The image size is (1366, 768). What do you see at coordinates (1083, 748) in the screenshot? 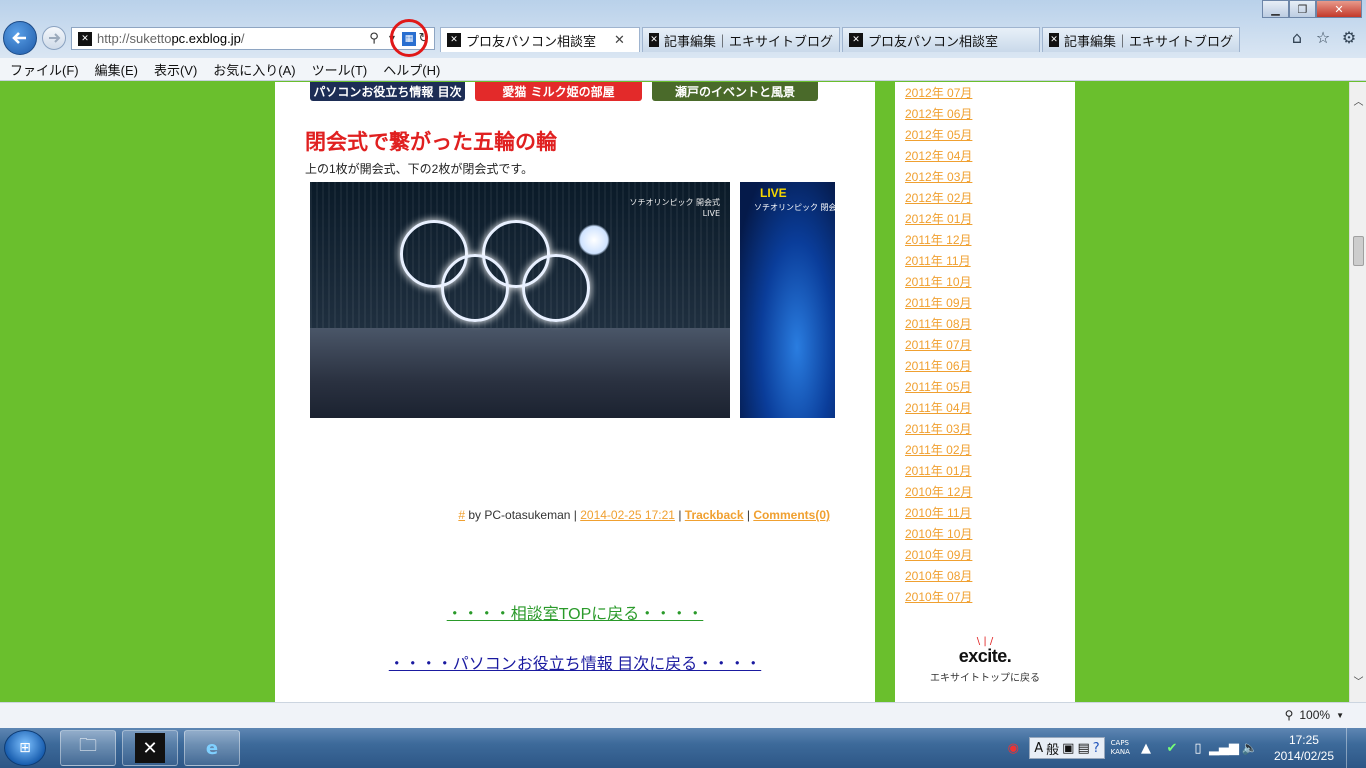
I see `ime-dict-icon: ▤` at bounding box center [1083, 748].